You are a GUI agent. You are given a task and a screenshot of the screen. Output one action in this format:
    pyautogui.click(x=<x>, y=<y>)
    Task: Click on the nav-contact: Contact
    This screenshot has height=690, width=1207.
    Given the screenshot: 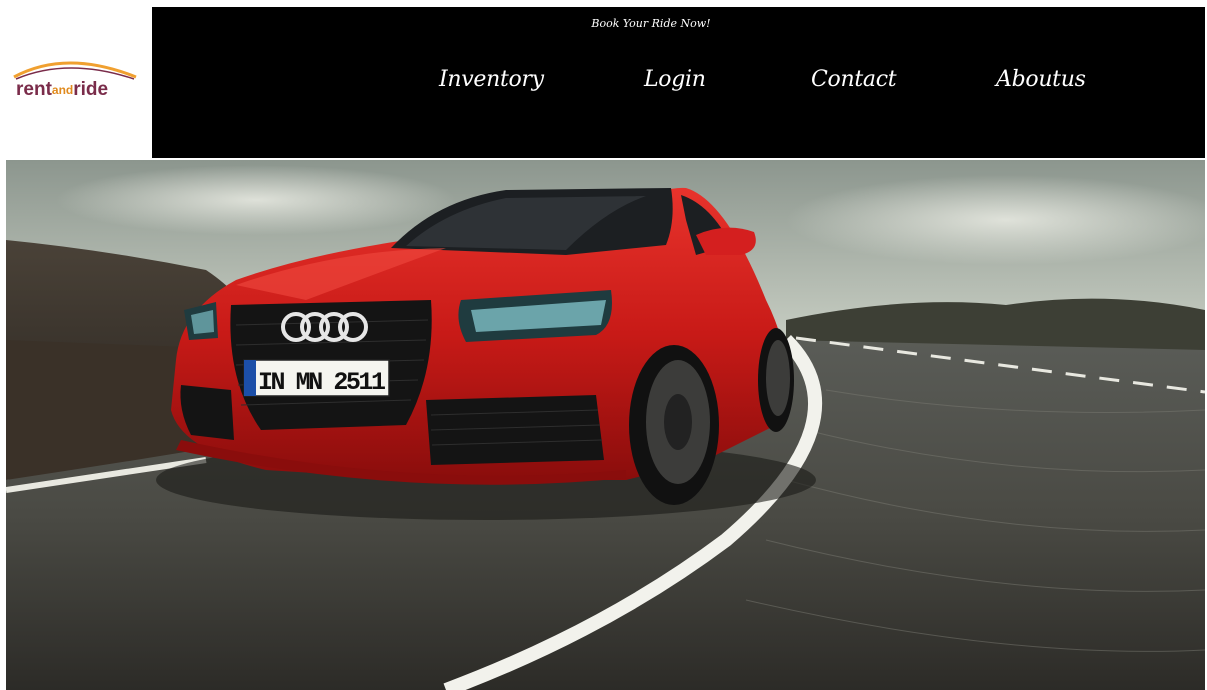 What is the action you would take?
    pyautogui.click(x=854, y=79)
    